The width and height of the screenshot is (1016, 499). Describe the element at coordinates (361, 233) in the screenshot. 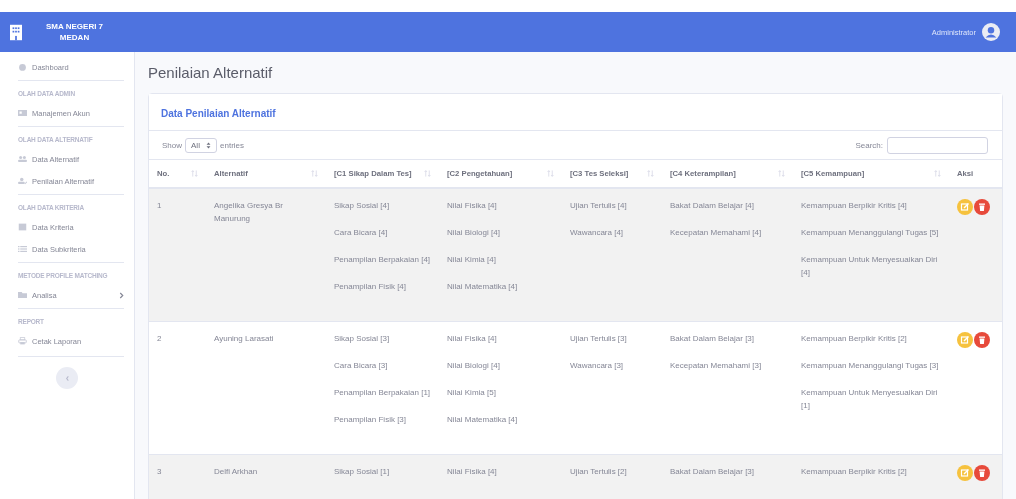

I see `score-entry: Cara Bicara [4]` at that location.